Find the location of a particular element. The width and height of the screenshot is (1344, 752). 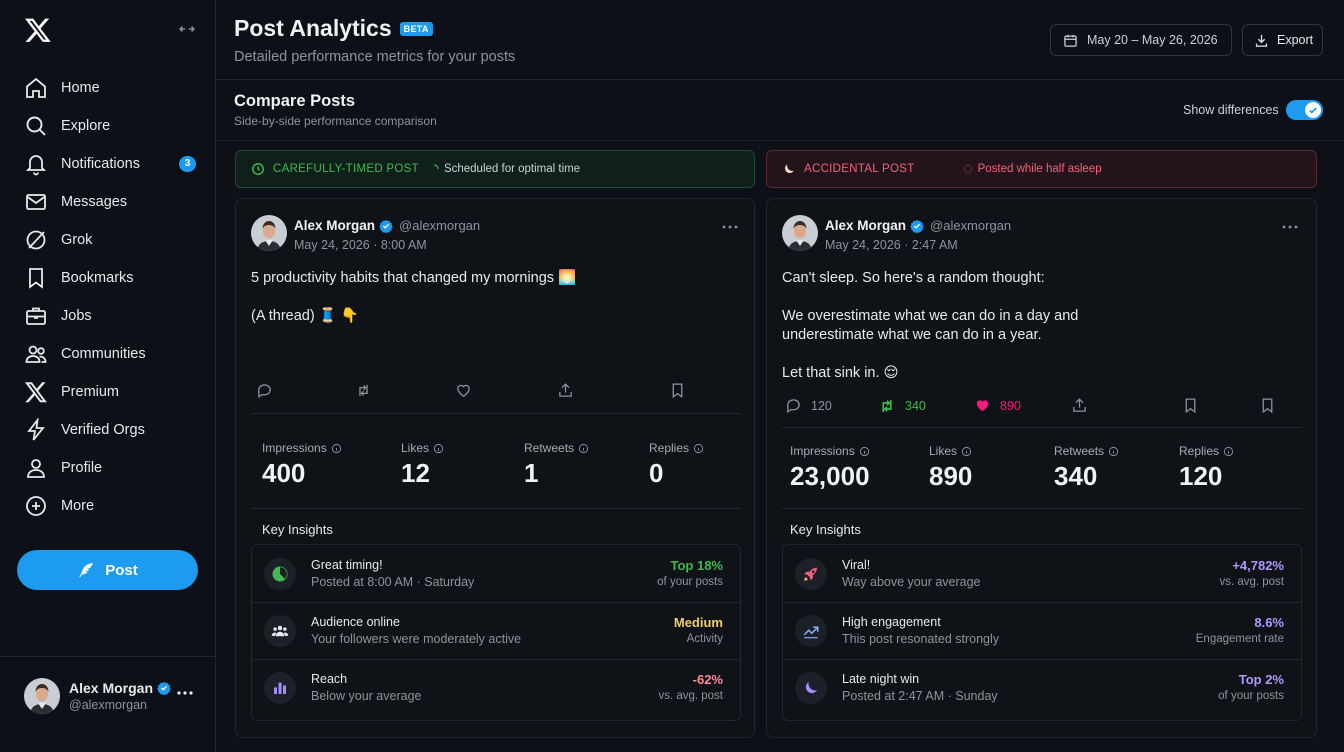

page-title: Post Analytics BETA is located at coordinates (333, 28).